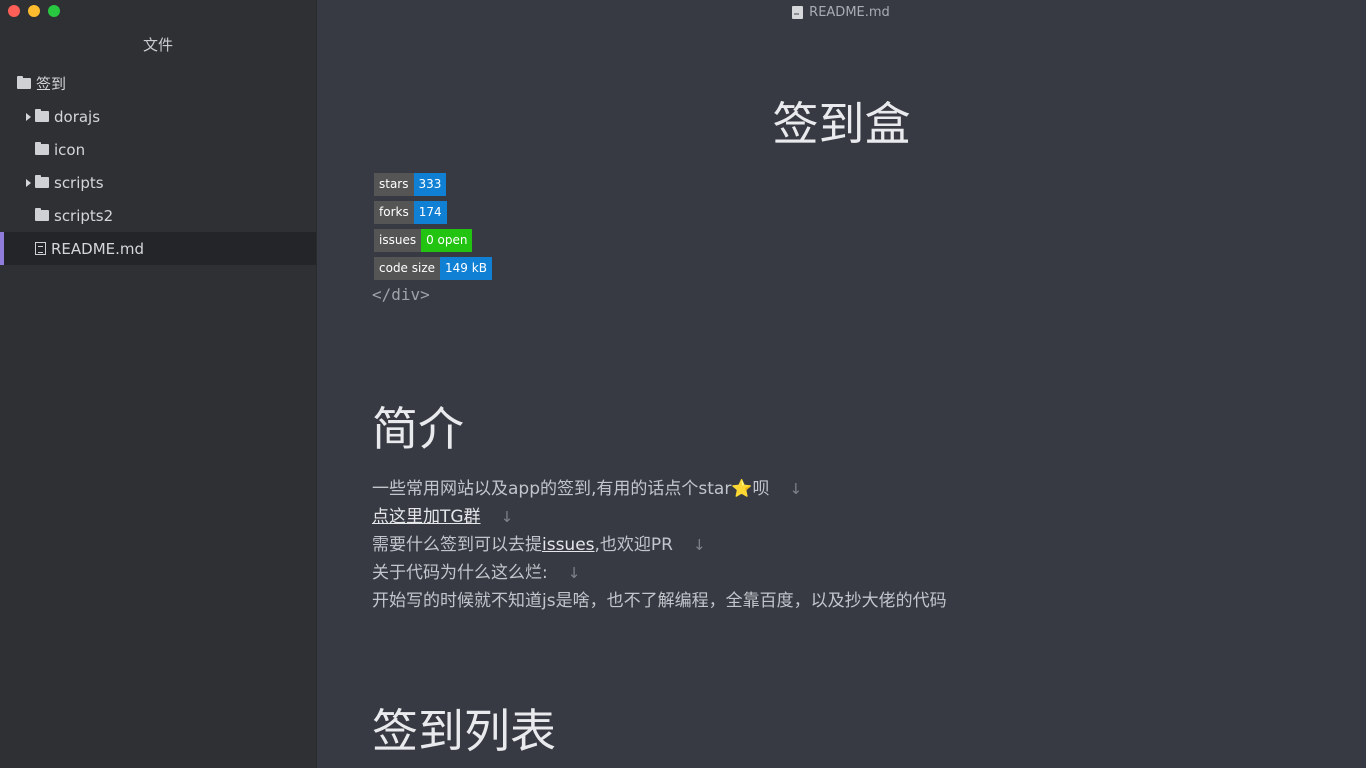 Image resolution: width=1366 pixels, height=768 pixels. Describe the element at coordinates (568, 545) in the screenshot. I see `issues-link: issues` at that location.